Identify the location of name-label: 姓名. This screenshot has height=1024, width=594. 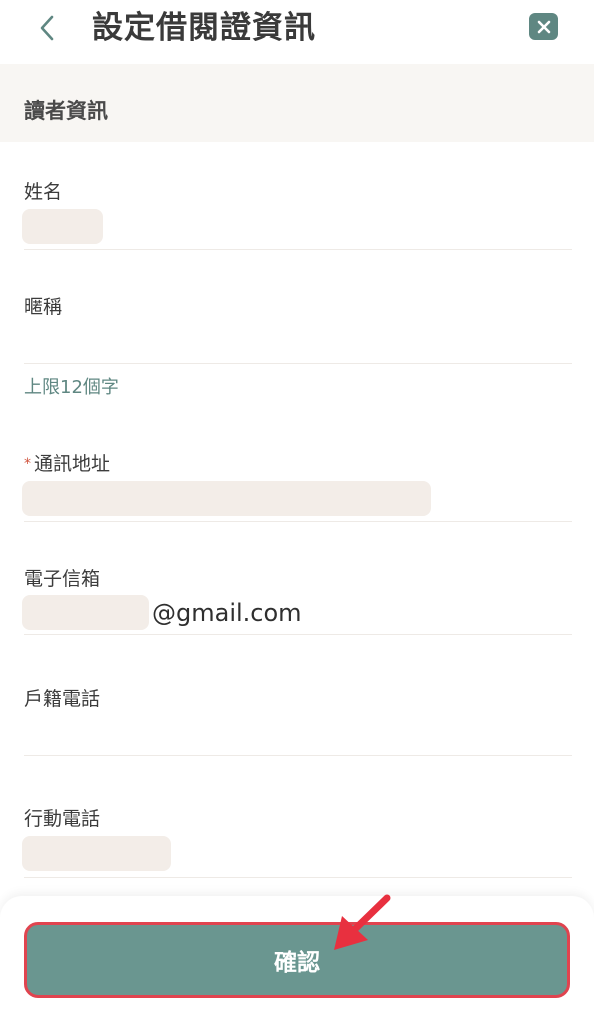
(43, 192).